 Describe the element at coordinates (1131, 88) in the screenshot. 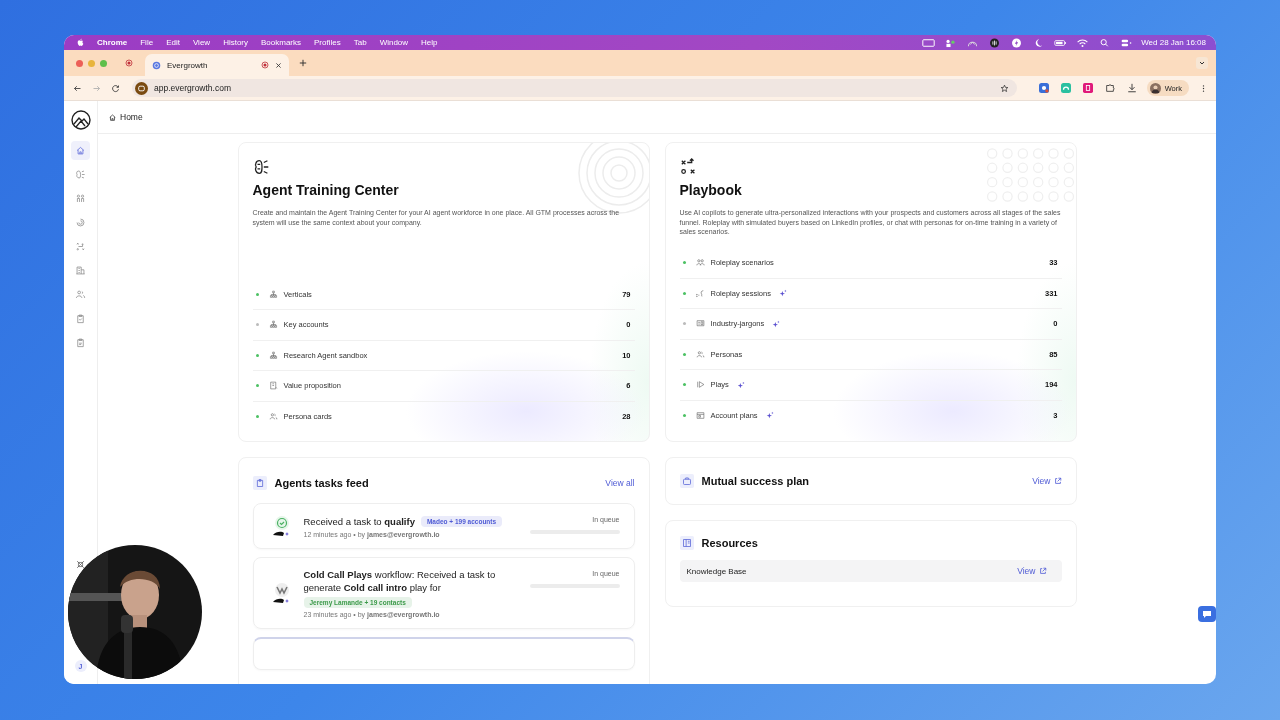

I see `download-icon` at that location.